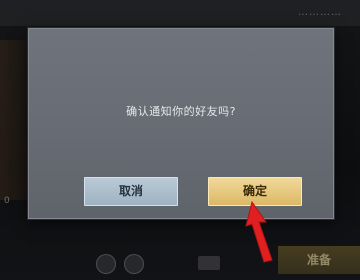  What do you see at coordinates (106, 264) in the screenshot?
I see `background-mic-icon` at bounding box center [106, 264].